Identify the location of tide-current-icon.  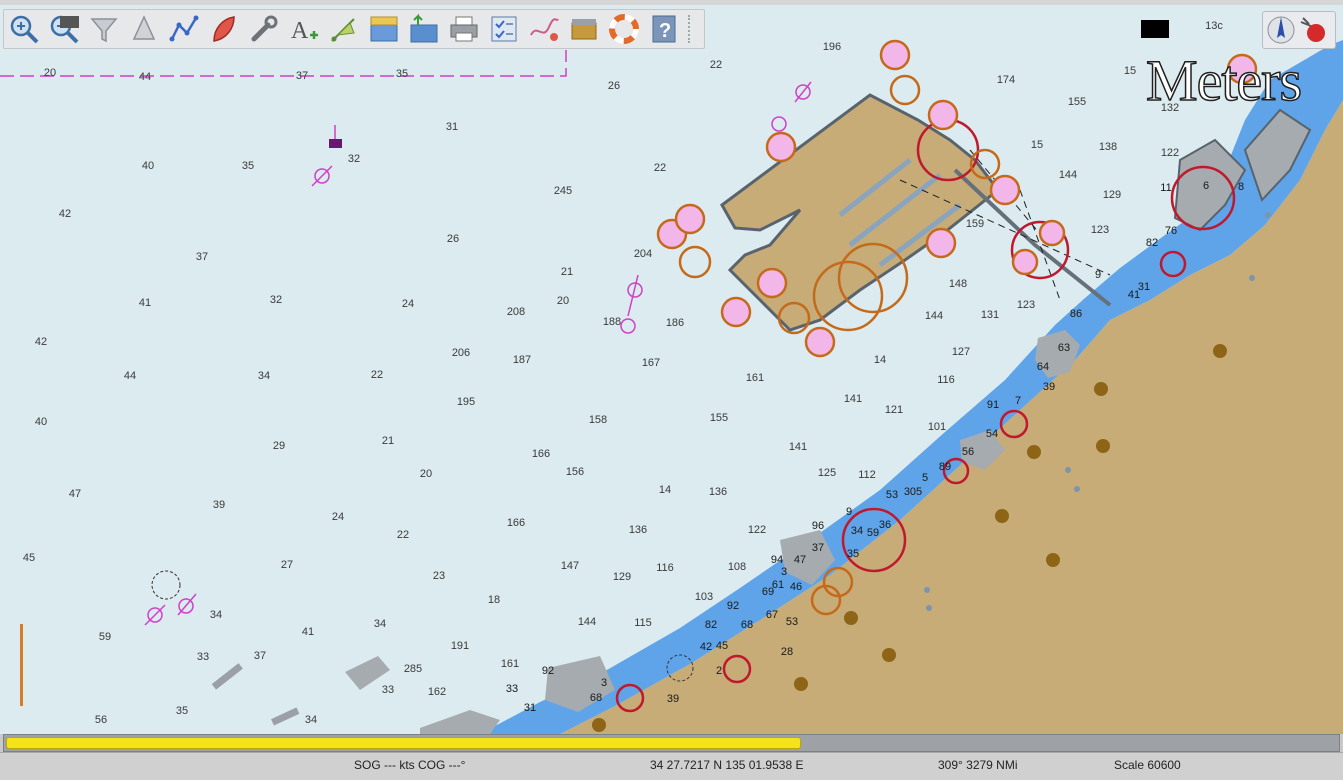
(343, 30).